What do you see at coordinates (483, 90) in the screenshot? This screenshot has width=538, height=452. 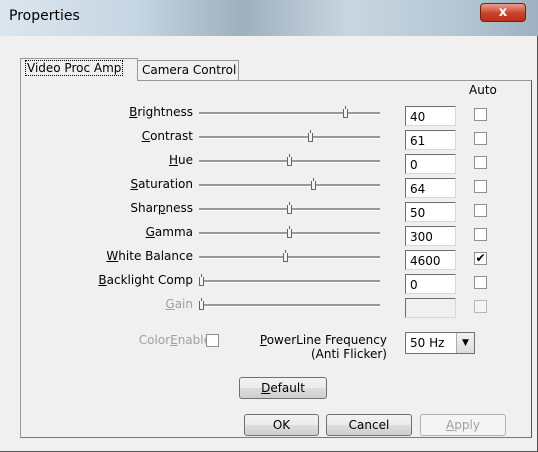 I see `auto-column-header: Auto` at bounding box center [483, 90].